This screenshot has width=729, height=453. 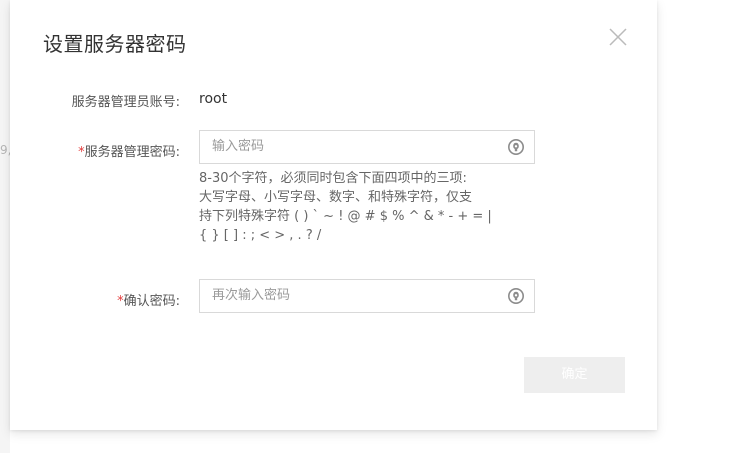 What do you see at coordinates (260, 235) in the screenshot?
I see `hint-line: { } [ ] : ; < > , . ? /` at bounding box center [260, 235].